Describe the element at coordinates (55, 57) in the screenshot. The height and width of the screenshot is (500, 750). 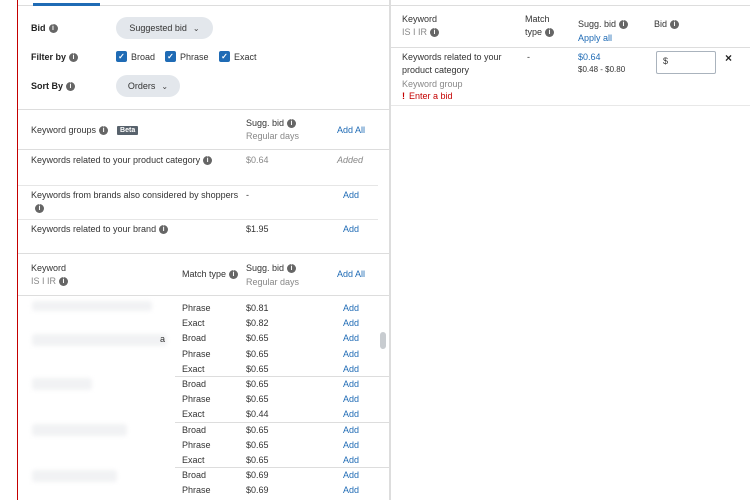
I see `filter-label-row: Filter by i` at that location.